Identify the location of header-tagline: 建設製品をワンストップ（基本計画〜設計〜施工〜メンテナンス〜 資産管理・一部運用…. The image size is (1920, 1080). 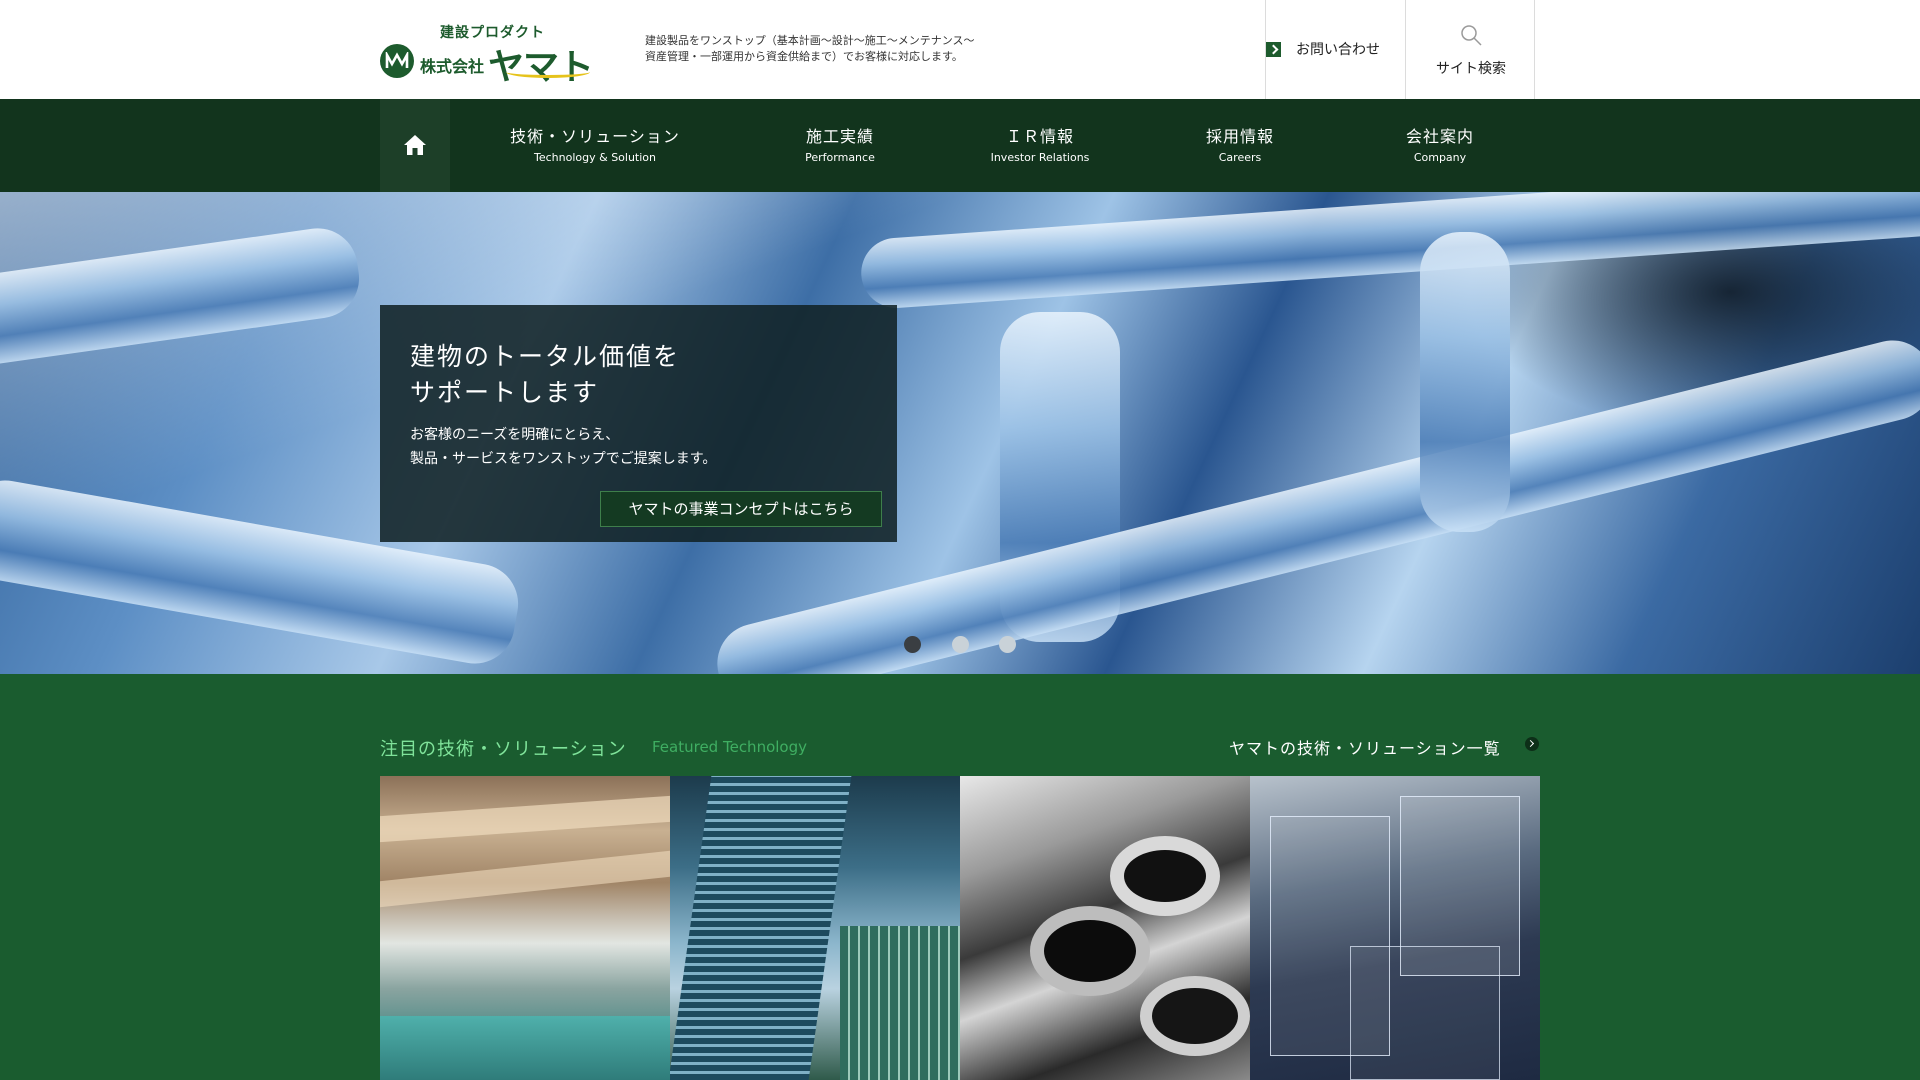
(825, 49).